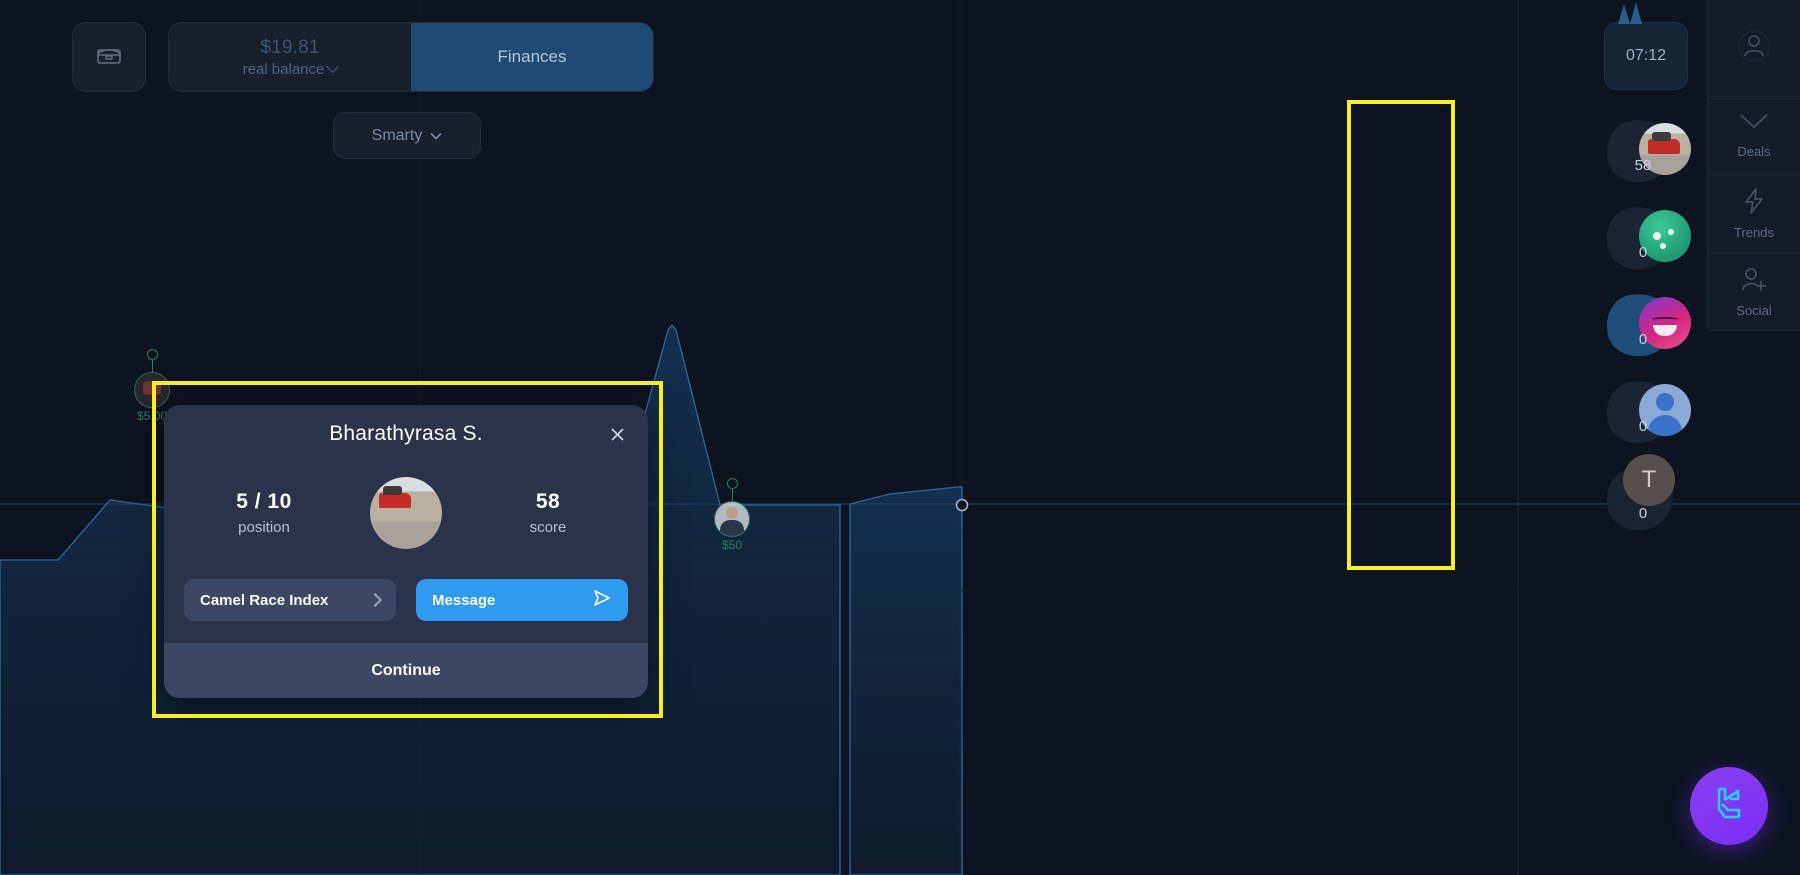  Describe the element at coordinates (283, 69) in the screenshot. I see `balance-label: real balance` at that location.